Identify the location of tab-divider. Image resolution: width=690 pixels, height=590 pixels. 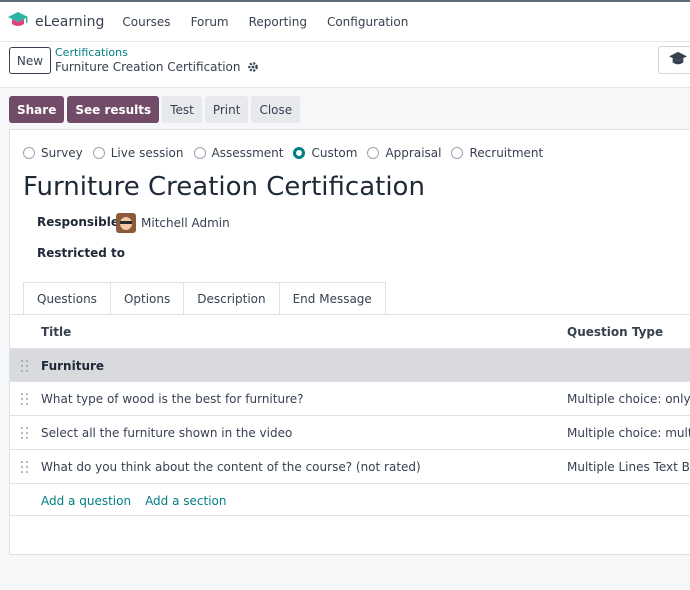
(350, 314).